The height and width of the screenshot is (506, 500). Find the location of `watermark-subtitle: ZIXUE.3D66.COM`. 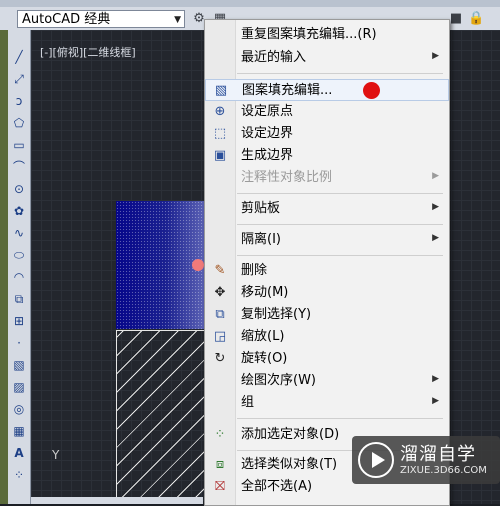

watermark-subtitle: ZIXUE.3D66.COM is located at coordinates (443, 470).